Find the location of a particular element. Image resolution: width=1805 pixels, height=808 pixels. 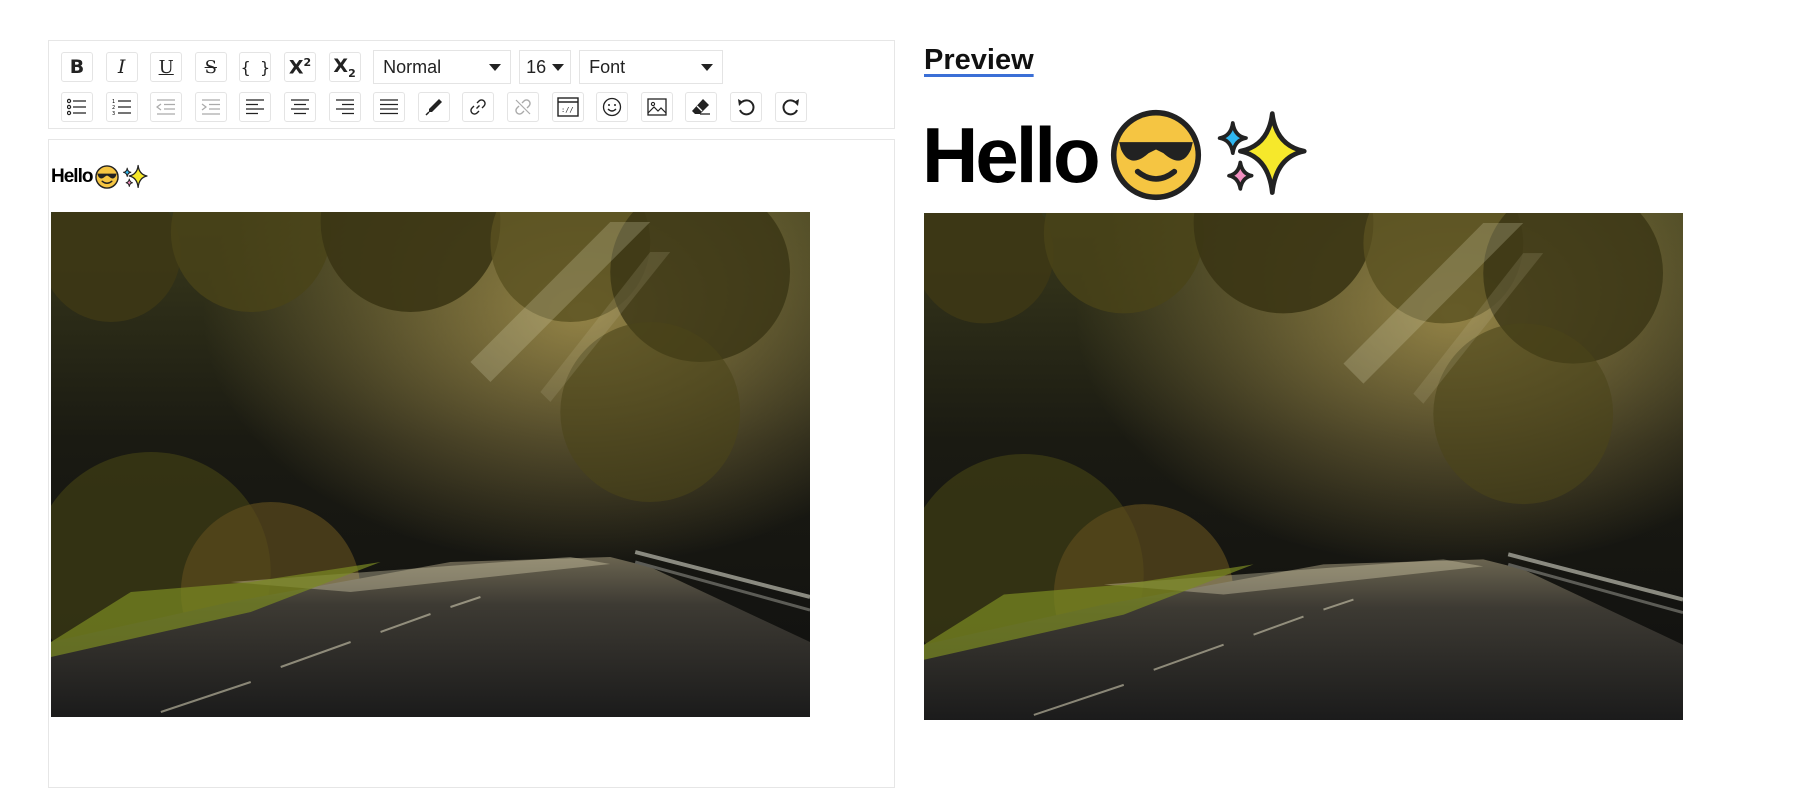

emoji-button is located at coordinates (612, 107).